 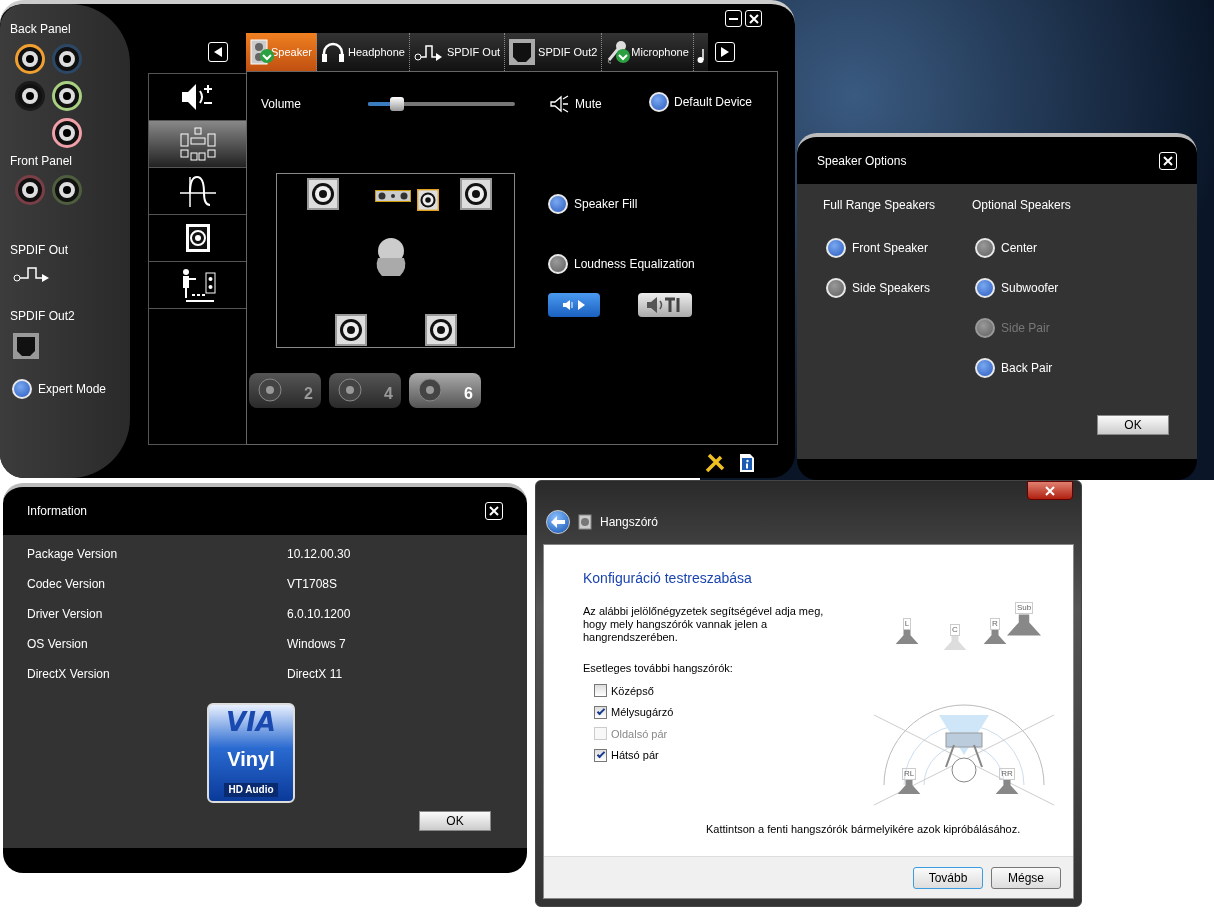 What do you see at coordinates (704, 624) in the screenshot?
I see `description-text: Az alábbi jelölőnégyzetek segítségével adja meg, hogy mely hangszórók vannak jelen a hangrendszerében.` at bounding box center [704, 624].